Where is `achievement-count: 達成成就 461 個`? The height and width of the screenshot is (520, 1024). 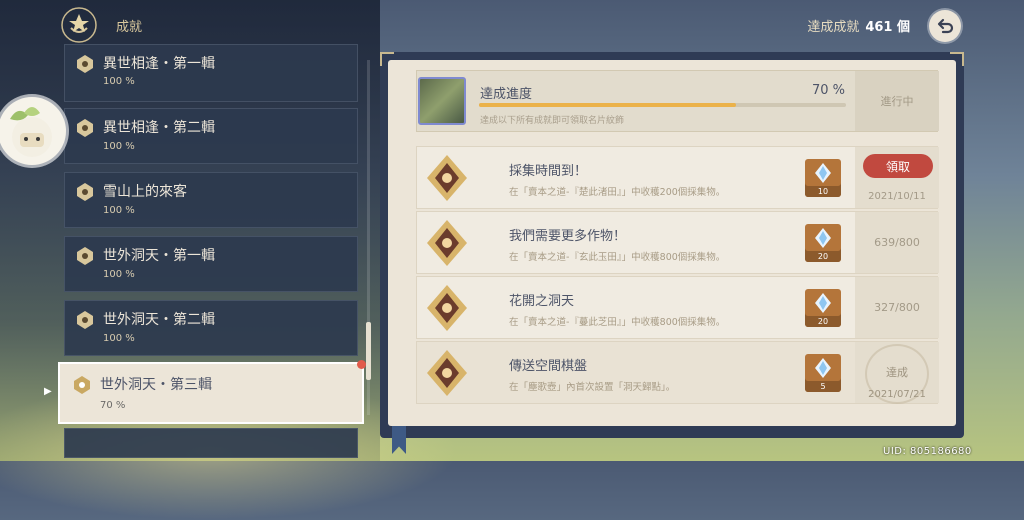
achievement-count: 達成成就 461 個 is located at coordinates (858, 25).